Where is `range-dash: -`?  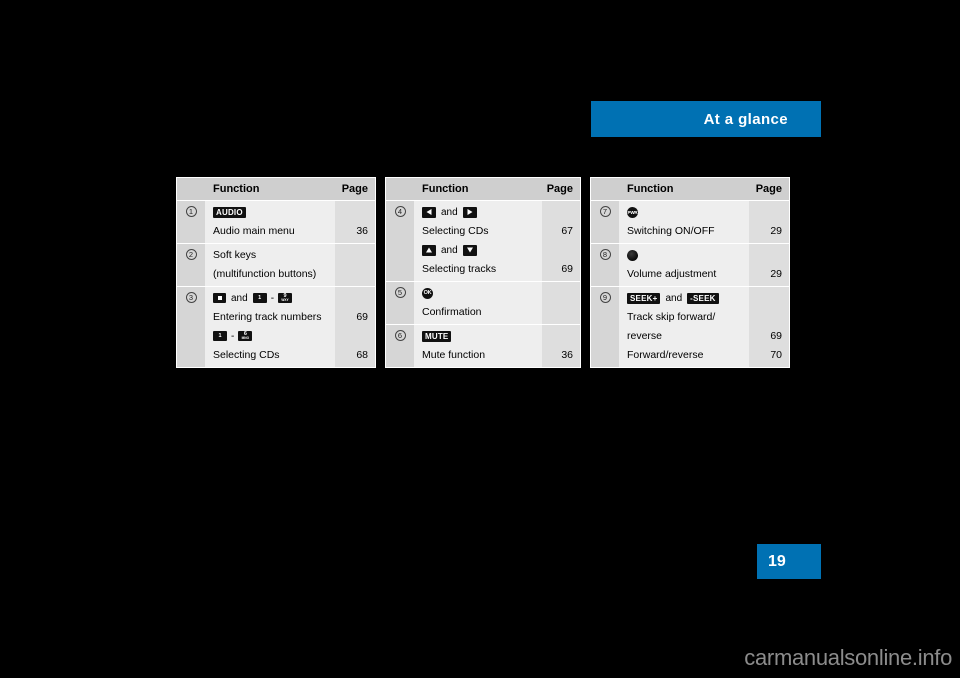 range-dash: - is located at coordinates (272, 298).